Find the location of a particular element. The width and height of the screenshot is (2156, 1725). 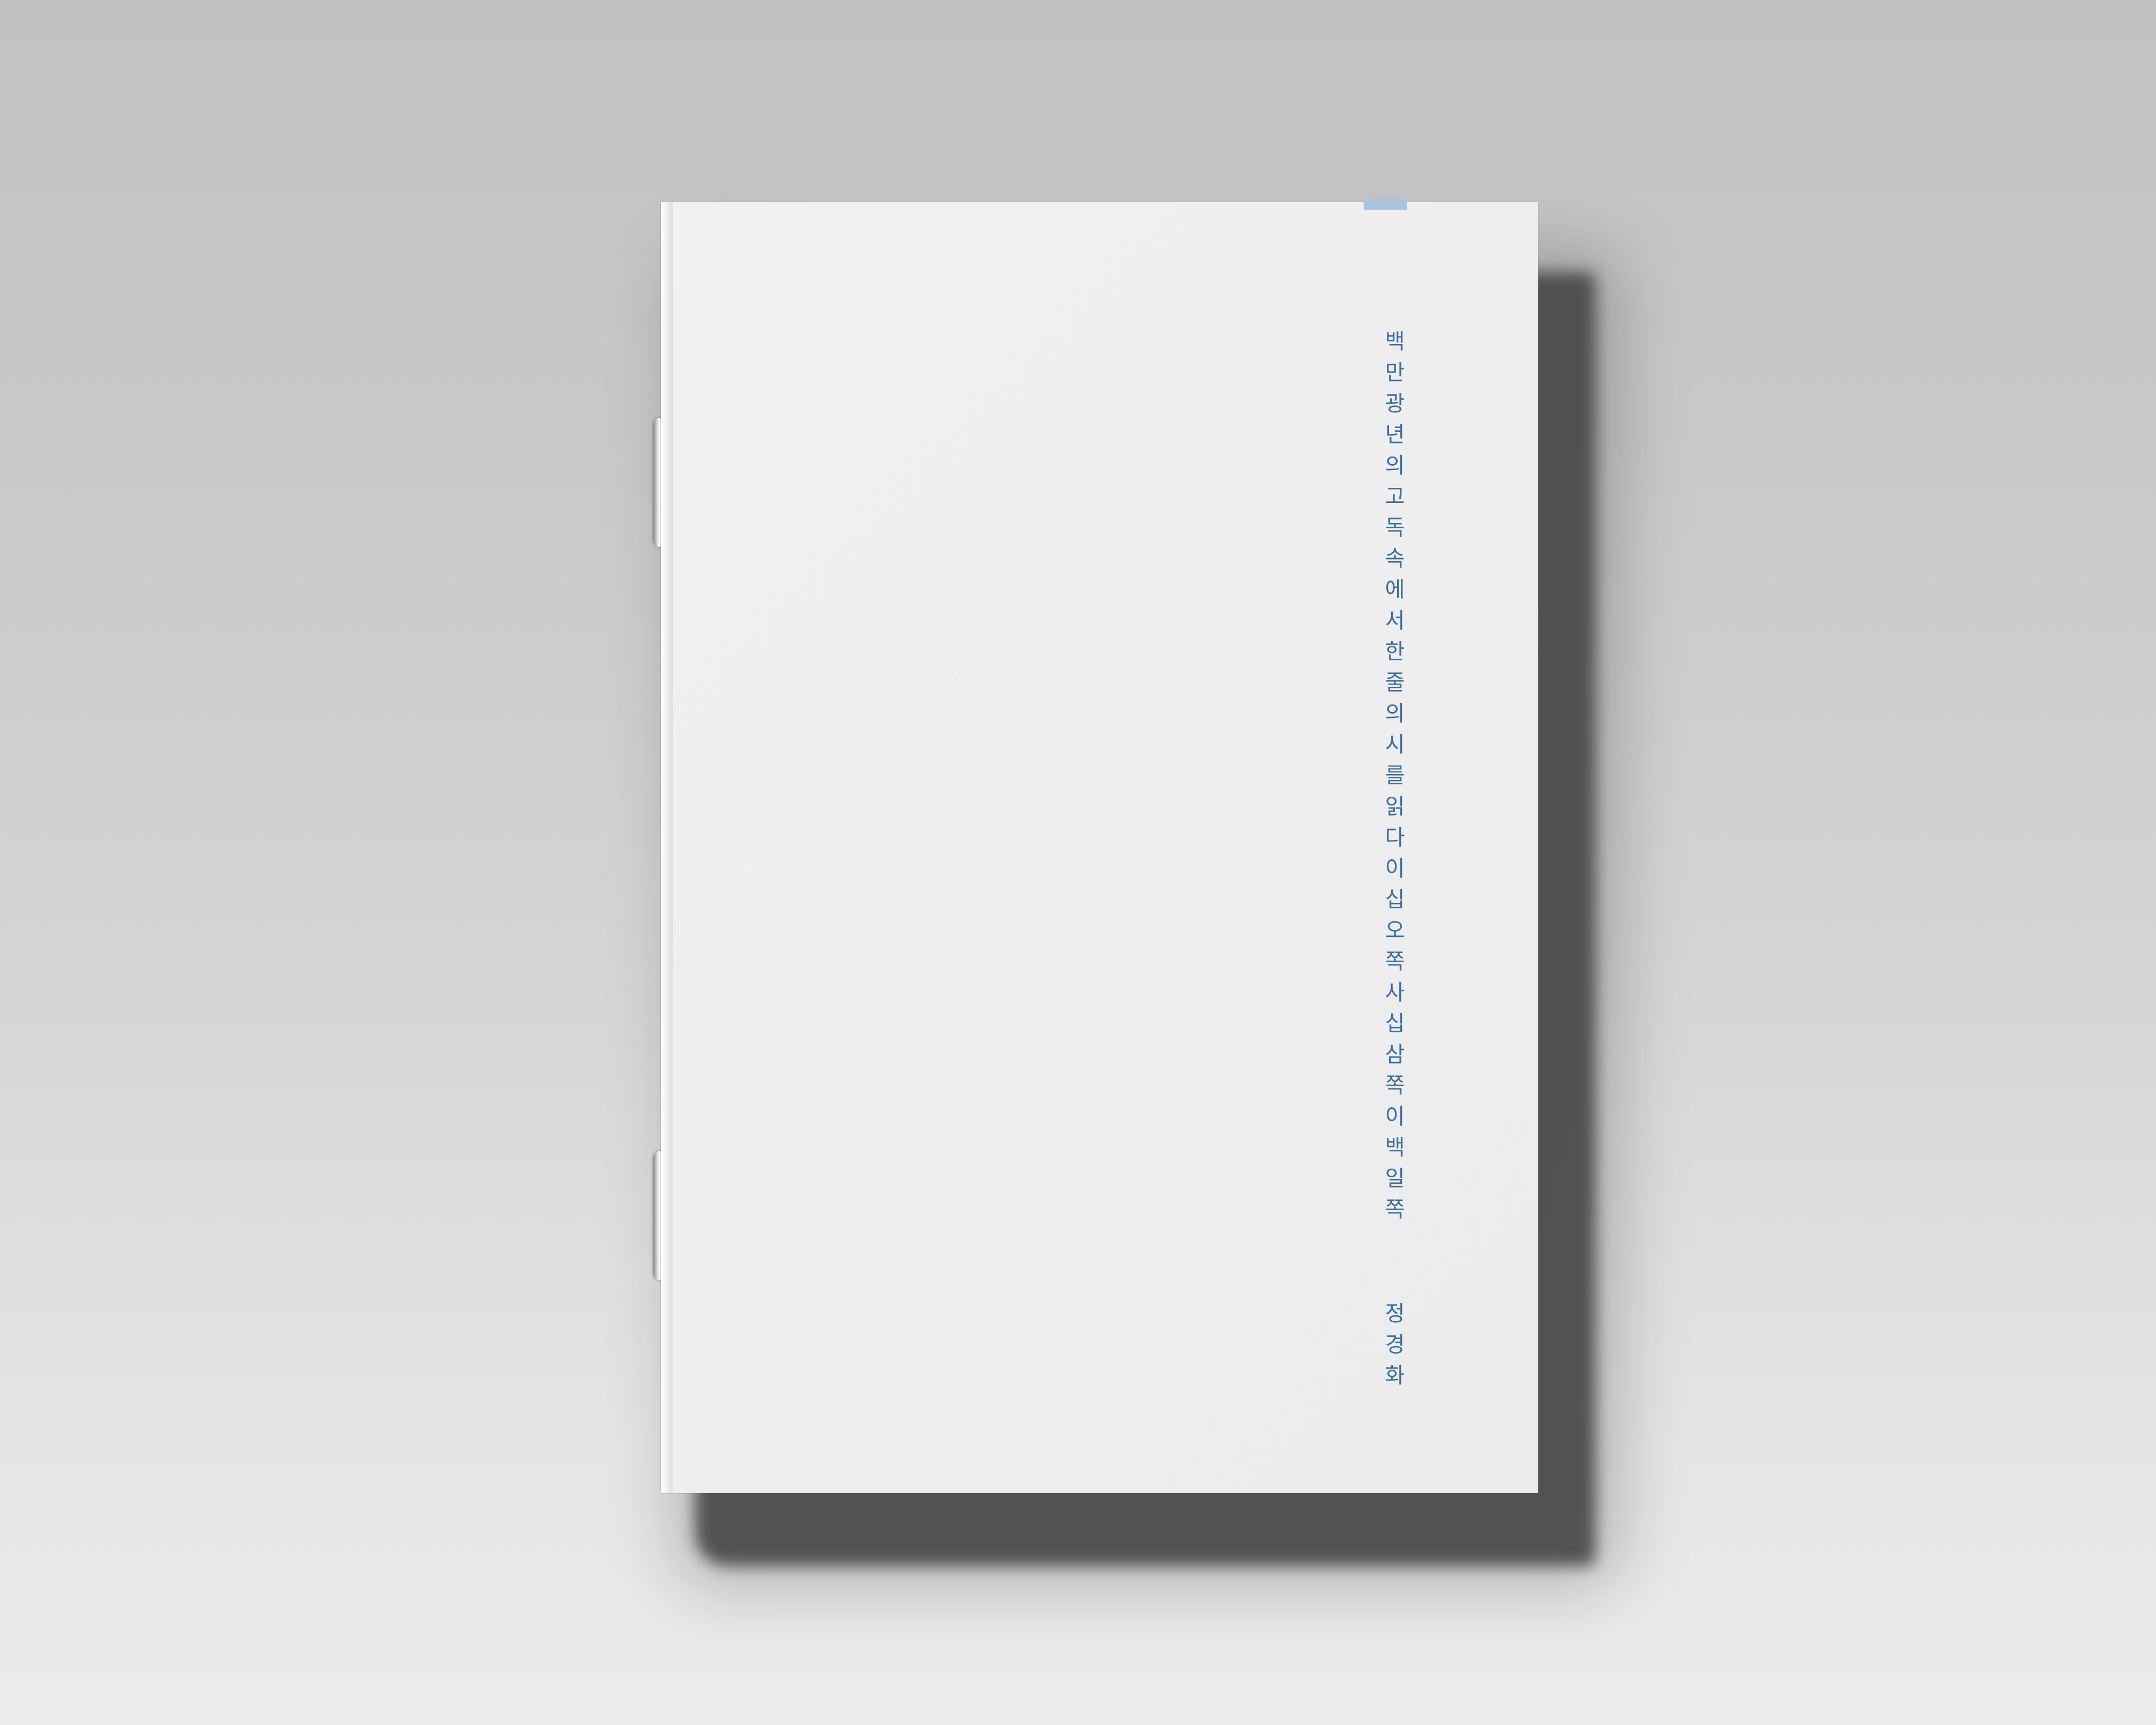

book-title: 백만광년의고독속에서한줄의시를읽다이십오쪽사십삼쪽이백일쪽 is located at coordinates (1392, 780).